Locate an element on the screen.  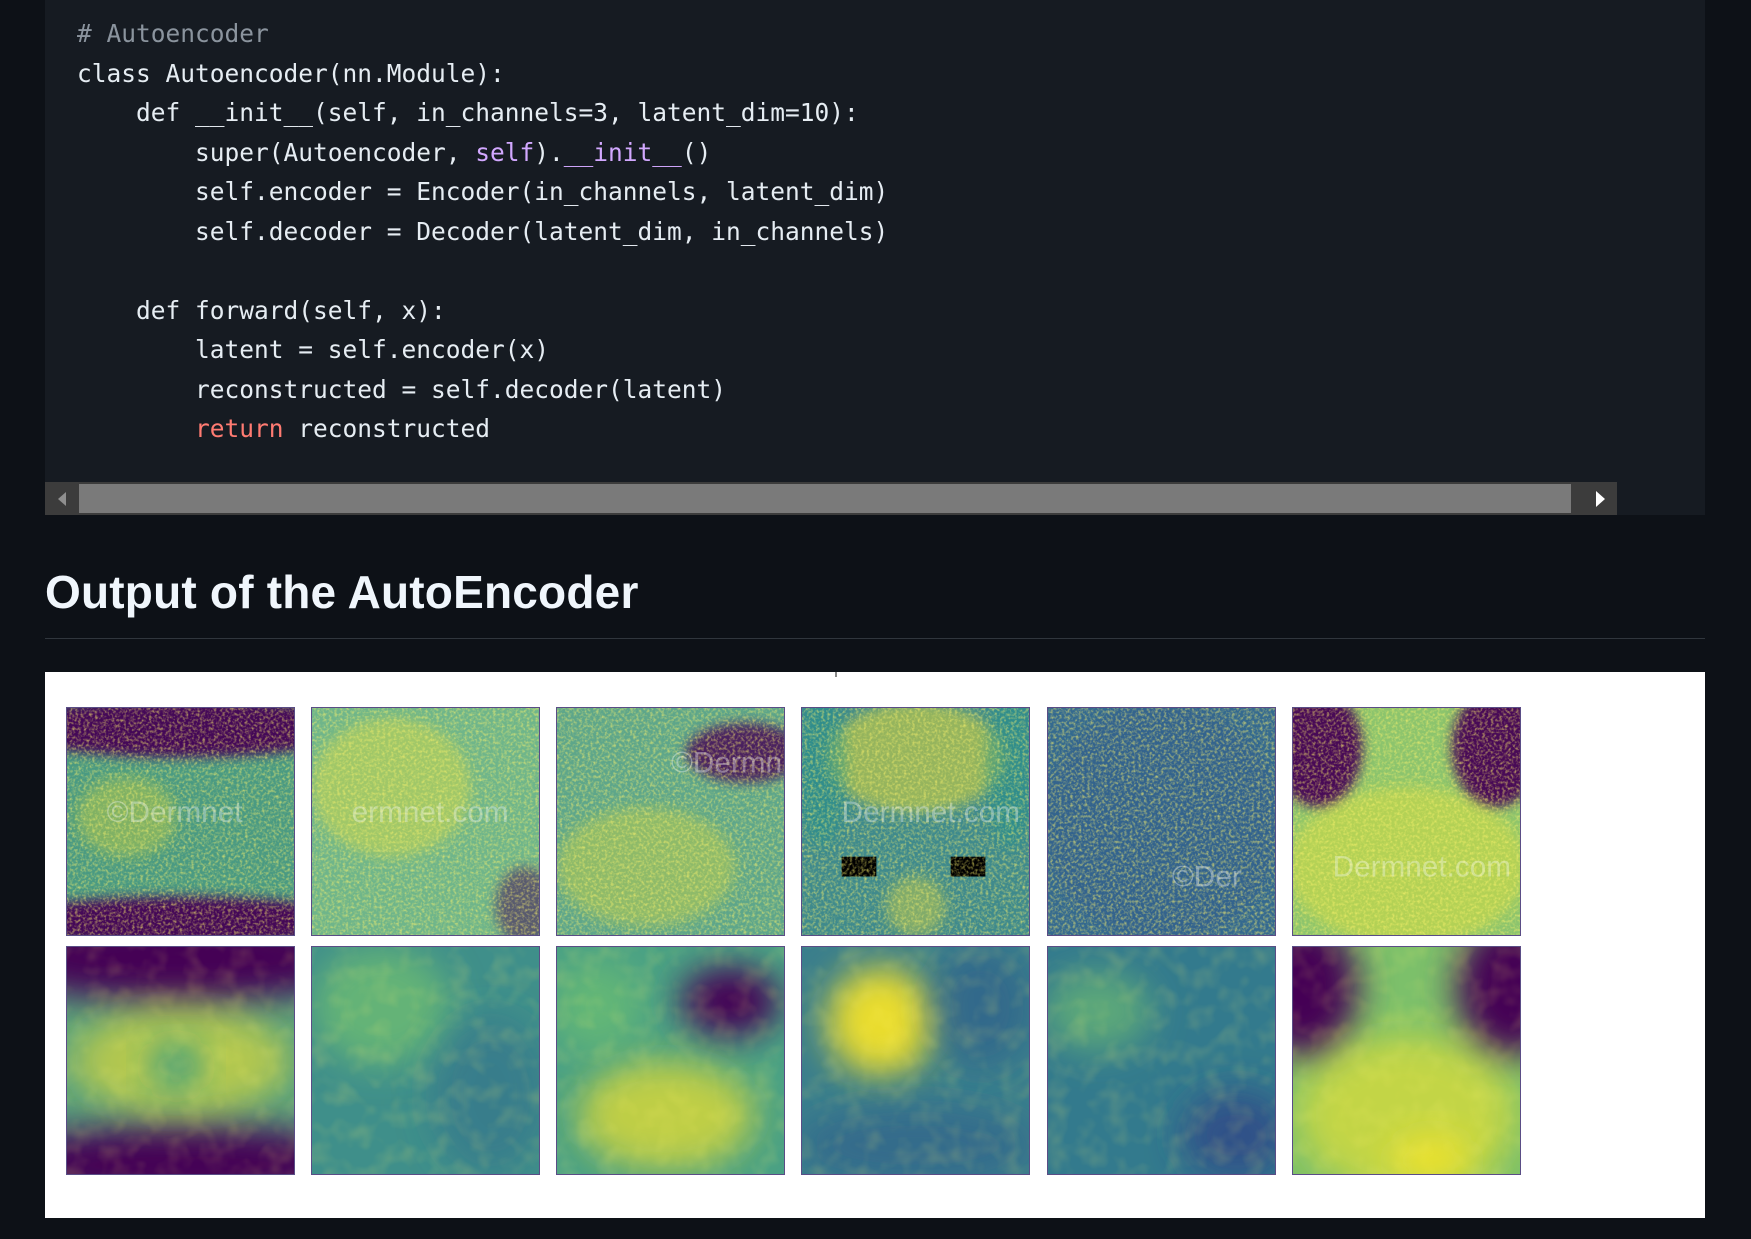
code-token-plain: ). is located at coordinates (549, 152).